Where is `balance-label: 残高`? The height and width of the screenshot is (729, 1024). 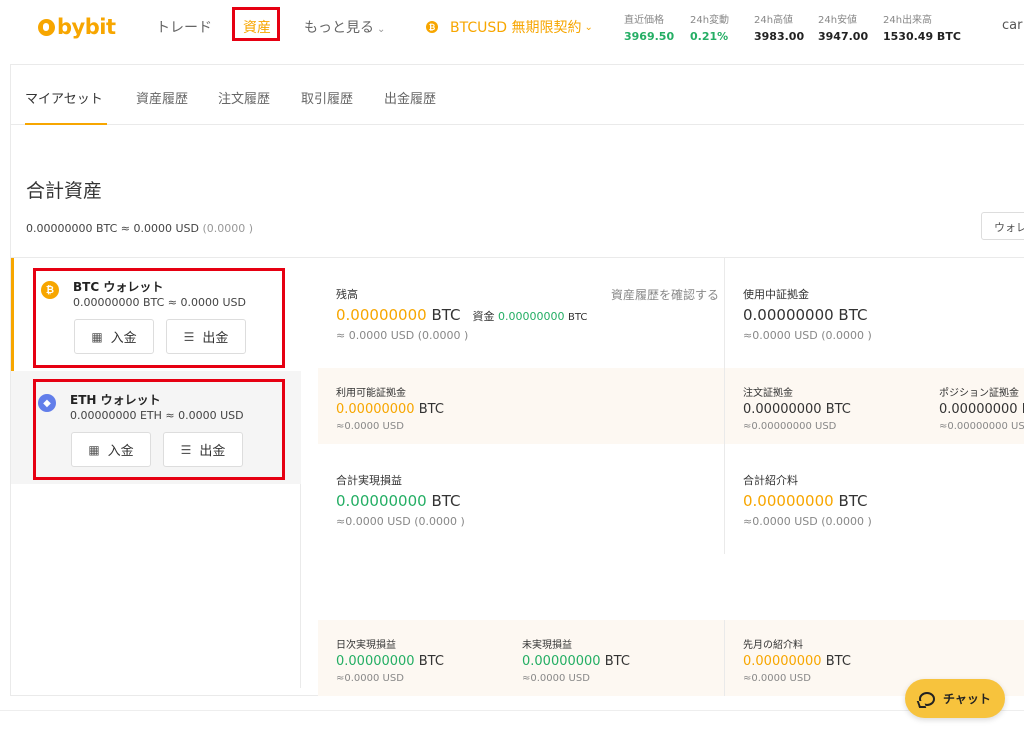
balance-label: 残高 is located at coordinates (347, 294).